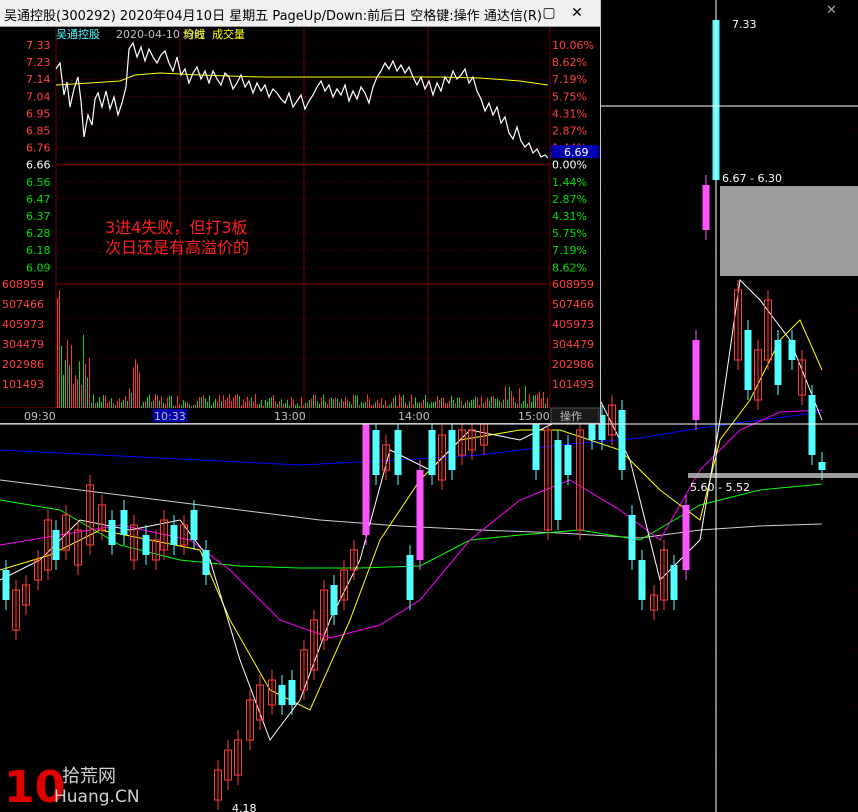 This screenshot has width=858, height=812. What do you see at coordinates (38, 45) in the screenshot?
I see `price-tick: 7.33` at bounding box center [38, 45].